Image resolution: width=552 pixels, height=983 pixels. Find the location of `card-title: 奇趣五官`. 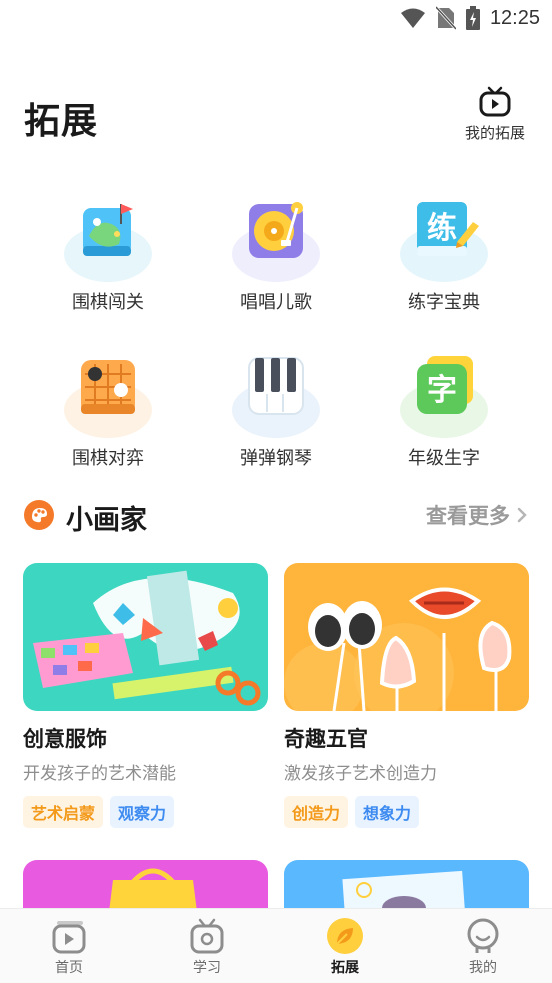

card-title: 奇趣五官 is located at coordinates (326, 739).